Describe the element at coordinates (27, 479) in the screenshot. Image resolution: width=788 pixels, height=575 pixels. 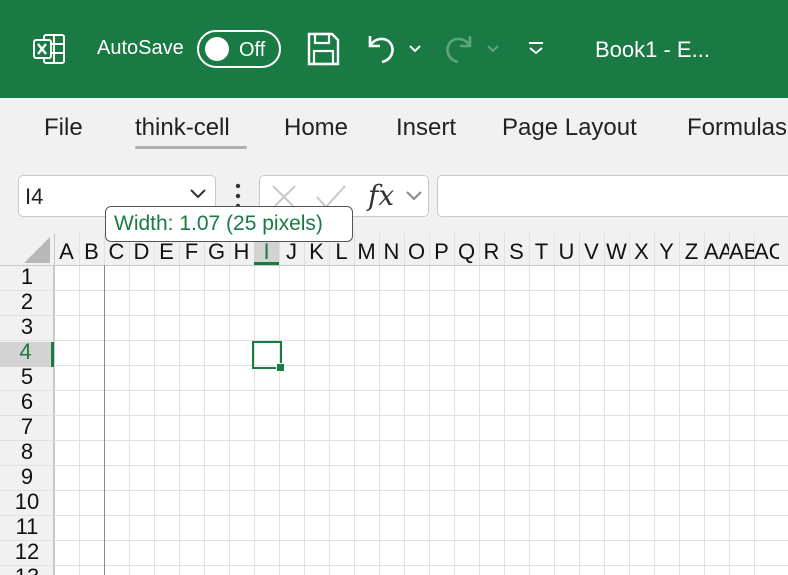
I see `row-header-9: 9` at that location.